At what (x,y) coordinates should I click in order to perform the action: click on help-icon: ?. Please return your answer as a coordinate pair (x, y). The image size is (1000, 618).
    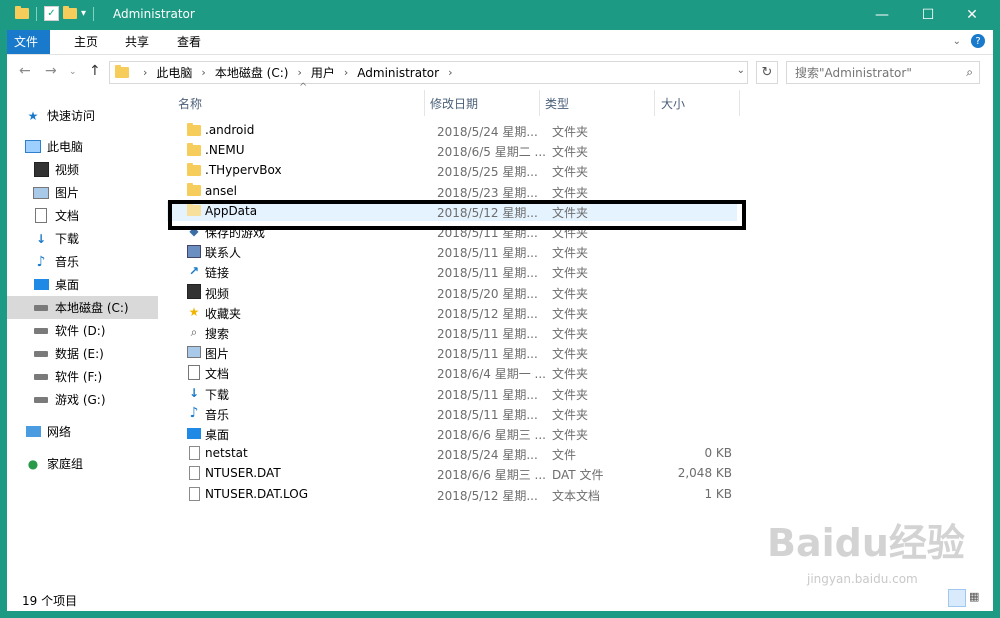
    Looking at the image, I should click on (978, 41).